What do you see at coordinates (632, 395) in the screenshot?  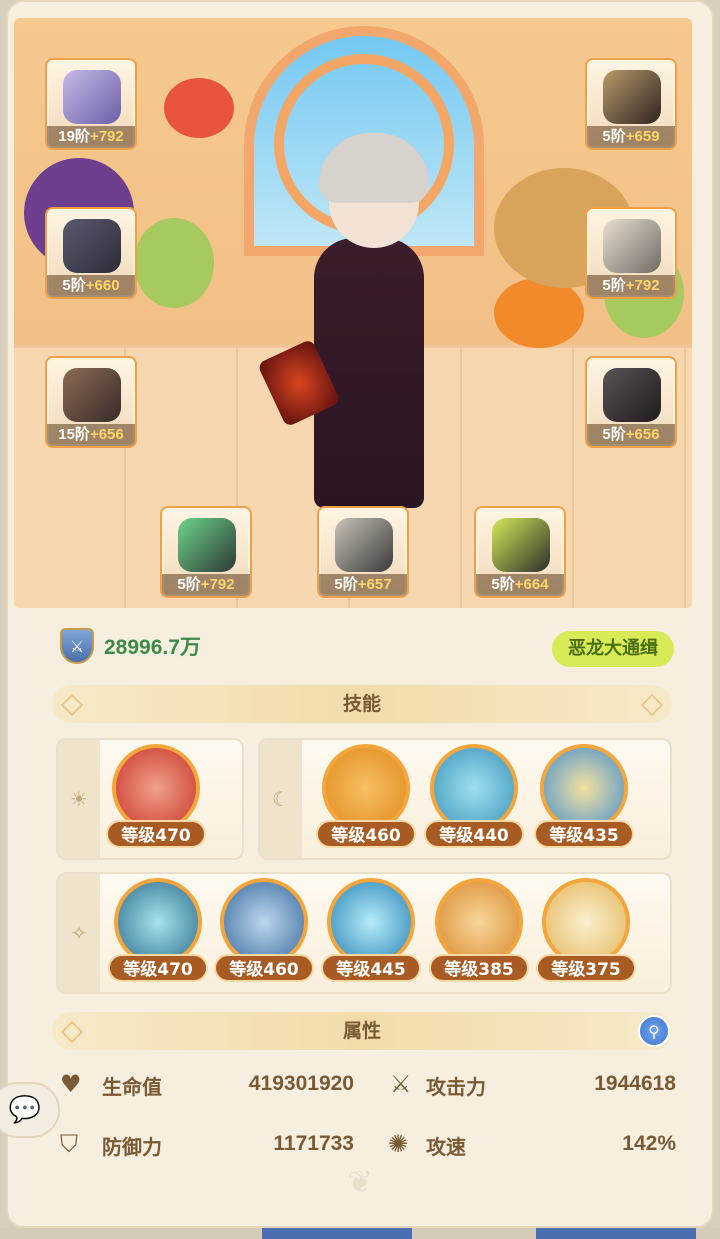 I see `boots-icon` at bounding box center [632, 395].